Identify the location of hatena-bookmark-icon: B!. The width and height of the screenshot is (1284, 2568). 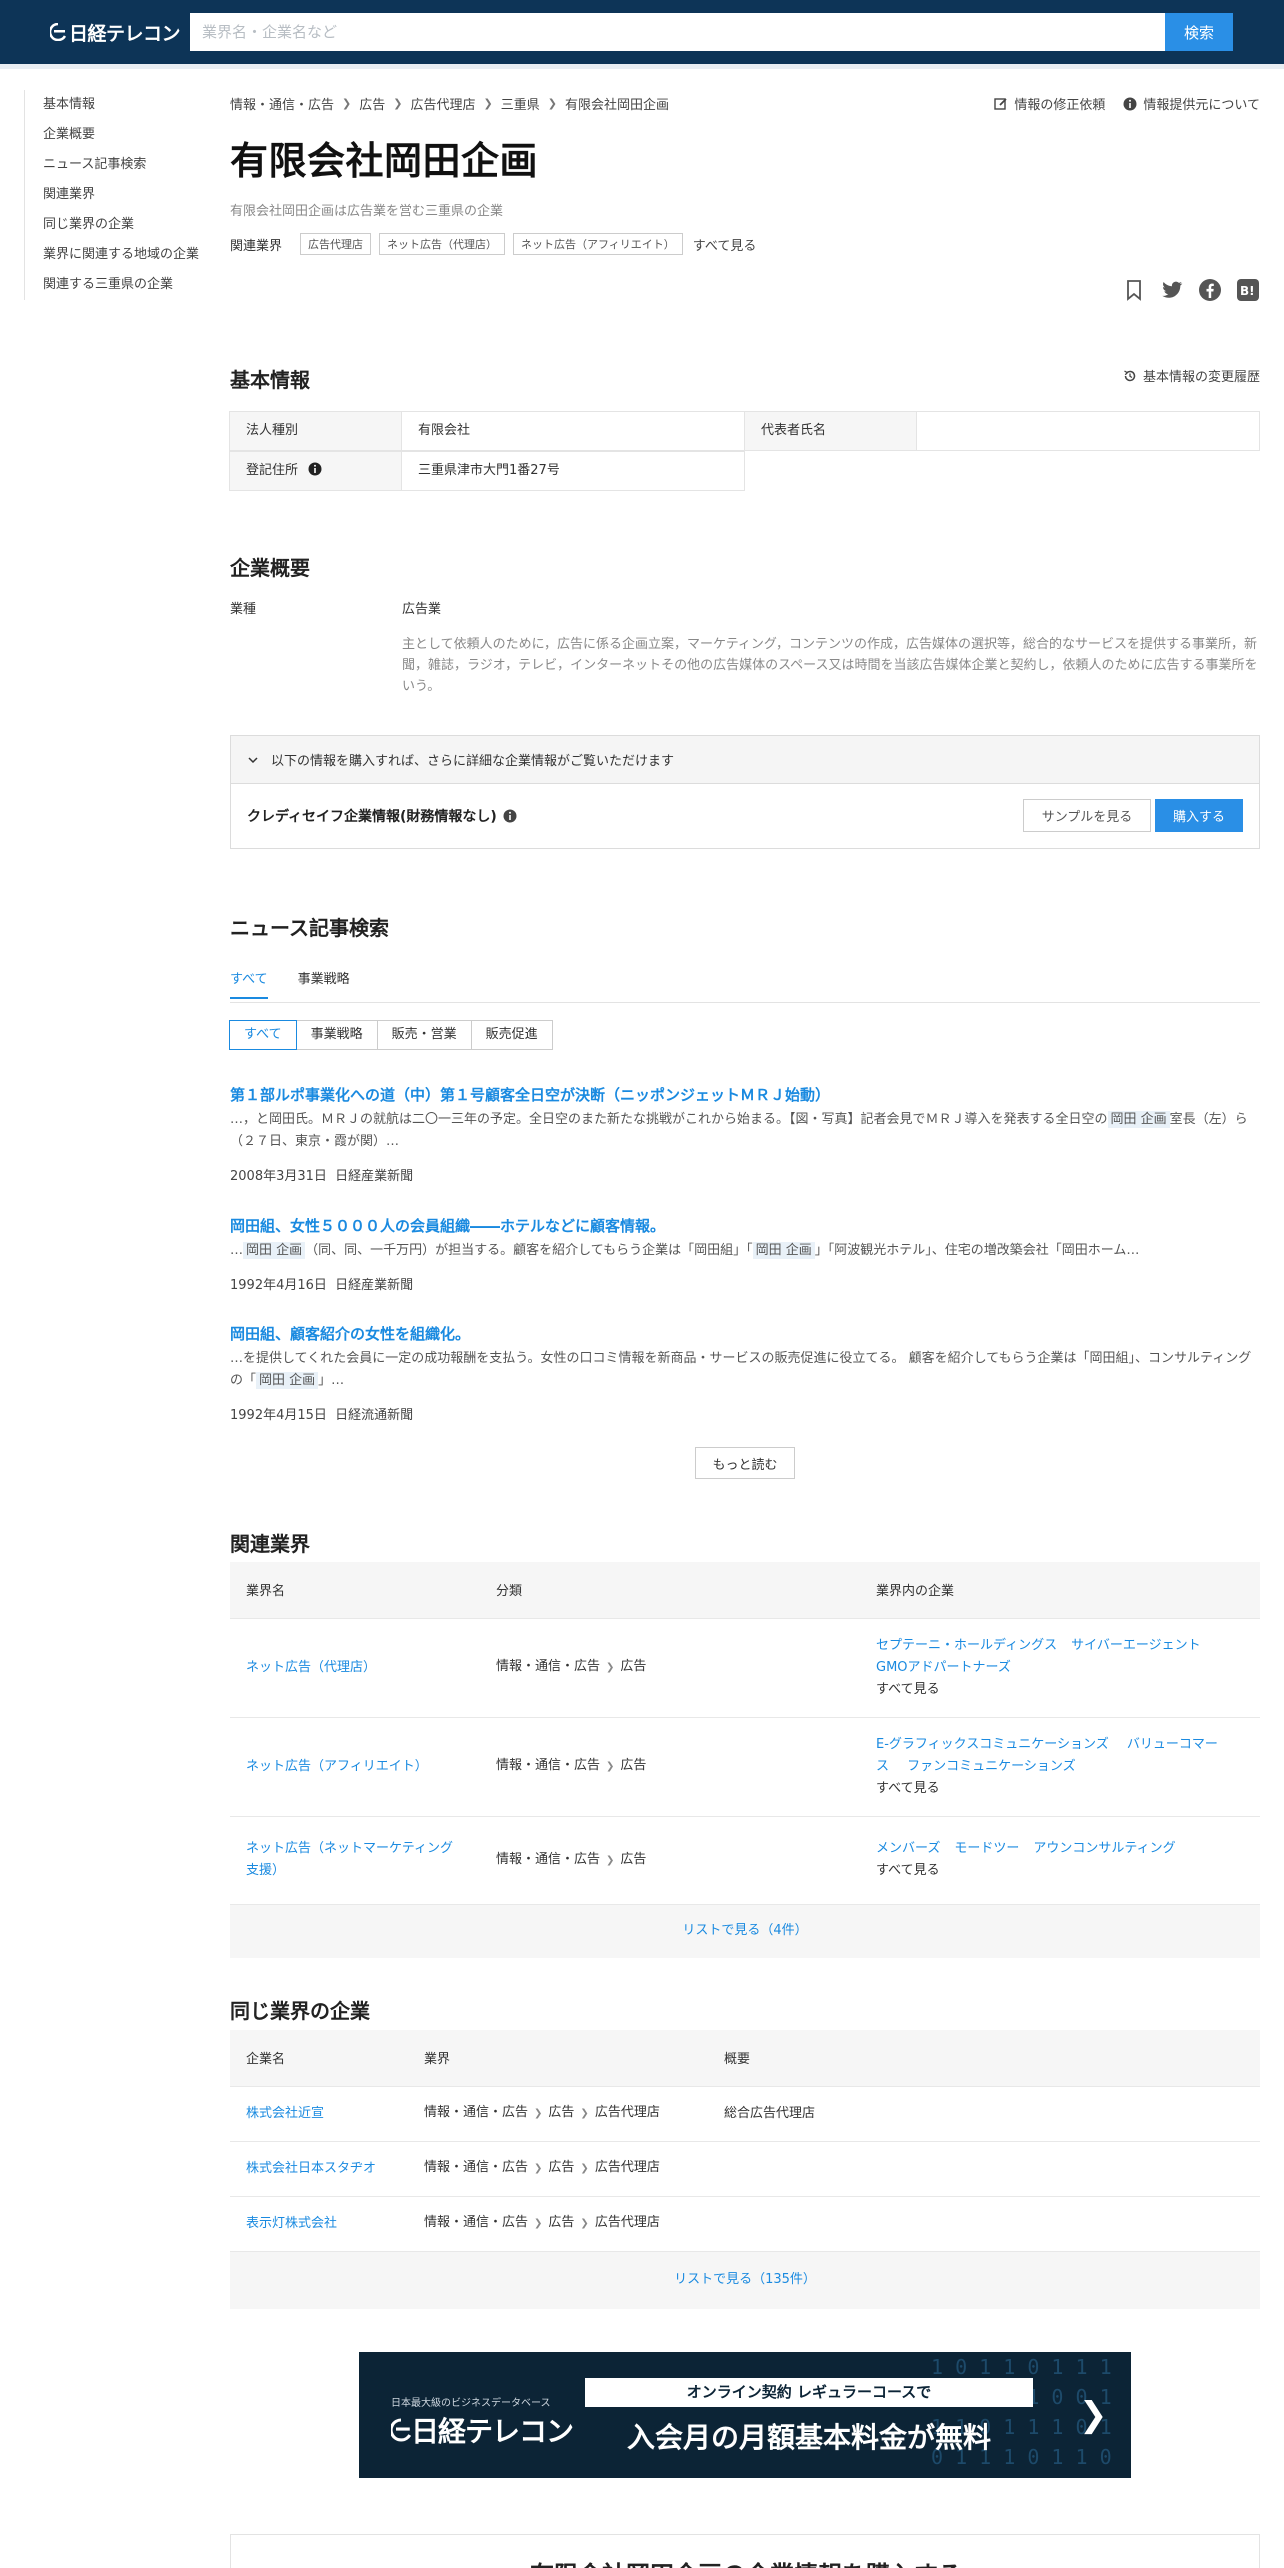
(1248, 290).